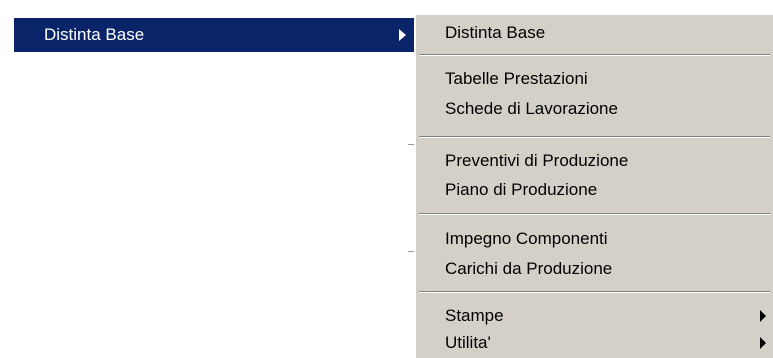 The width and height of the screenshot is (773, 358). I want to click on menu-item-utilita: Utilita', so click(594, 343).